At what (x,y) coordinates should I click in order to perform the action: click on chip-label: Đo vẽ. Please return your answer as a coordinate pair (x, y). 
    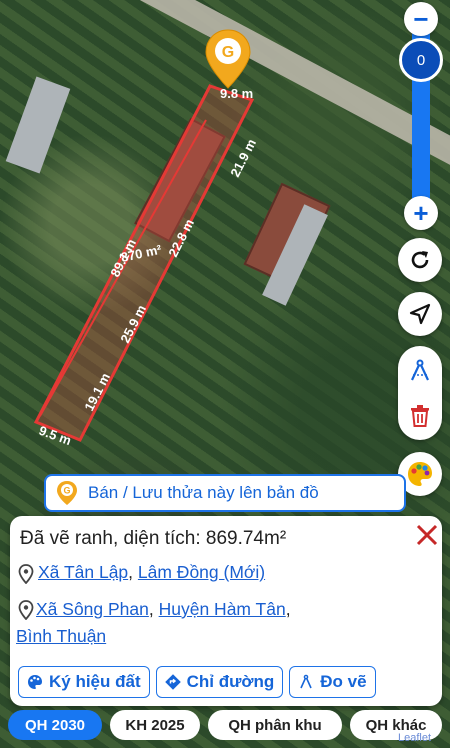
    Looking at the image, I should click on (343, 681).